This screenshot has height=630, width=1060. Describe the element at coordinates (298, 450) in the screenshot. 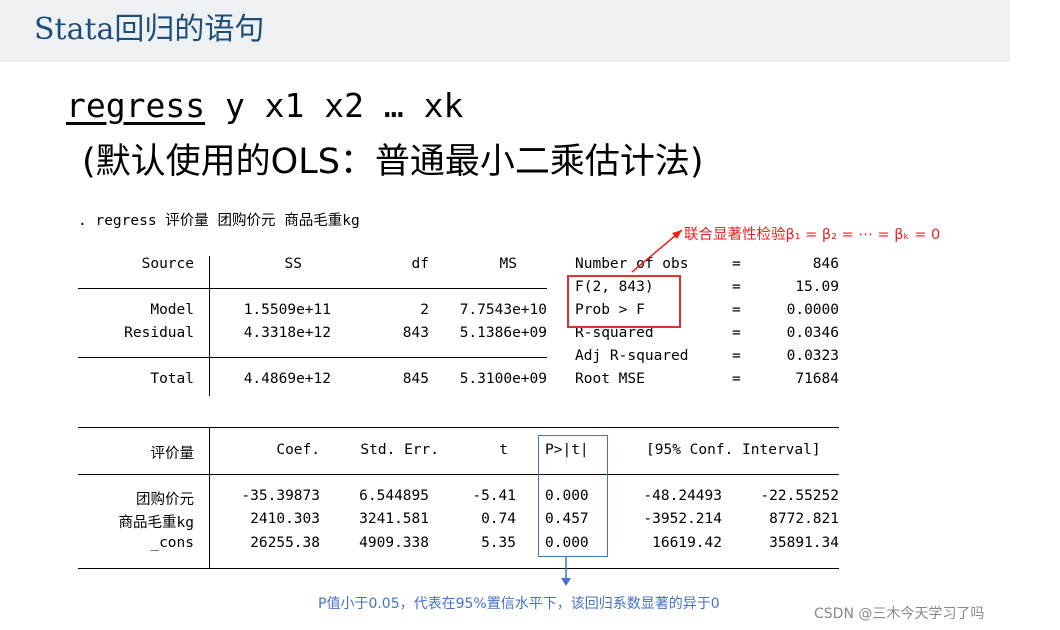

I see `coef-header-coef: Coef.` at that location.